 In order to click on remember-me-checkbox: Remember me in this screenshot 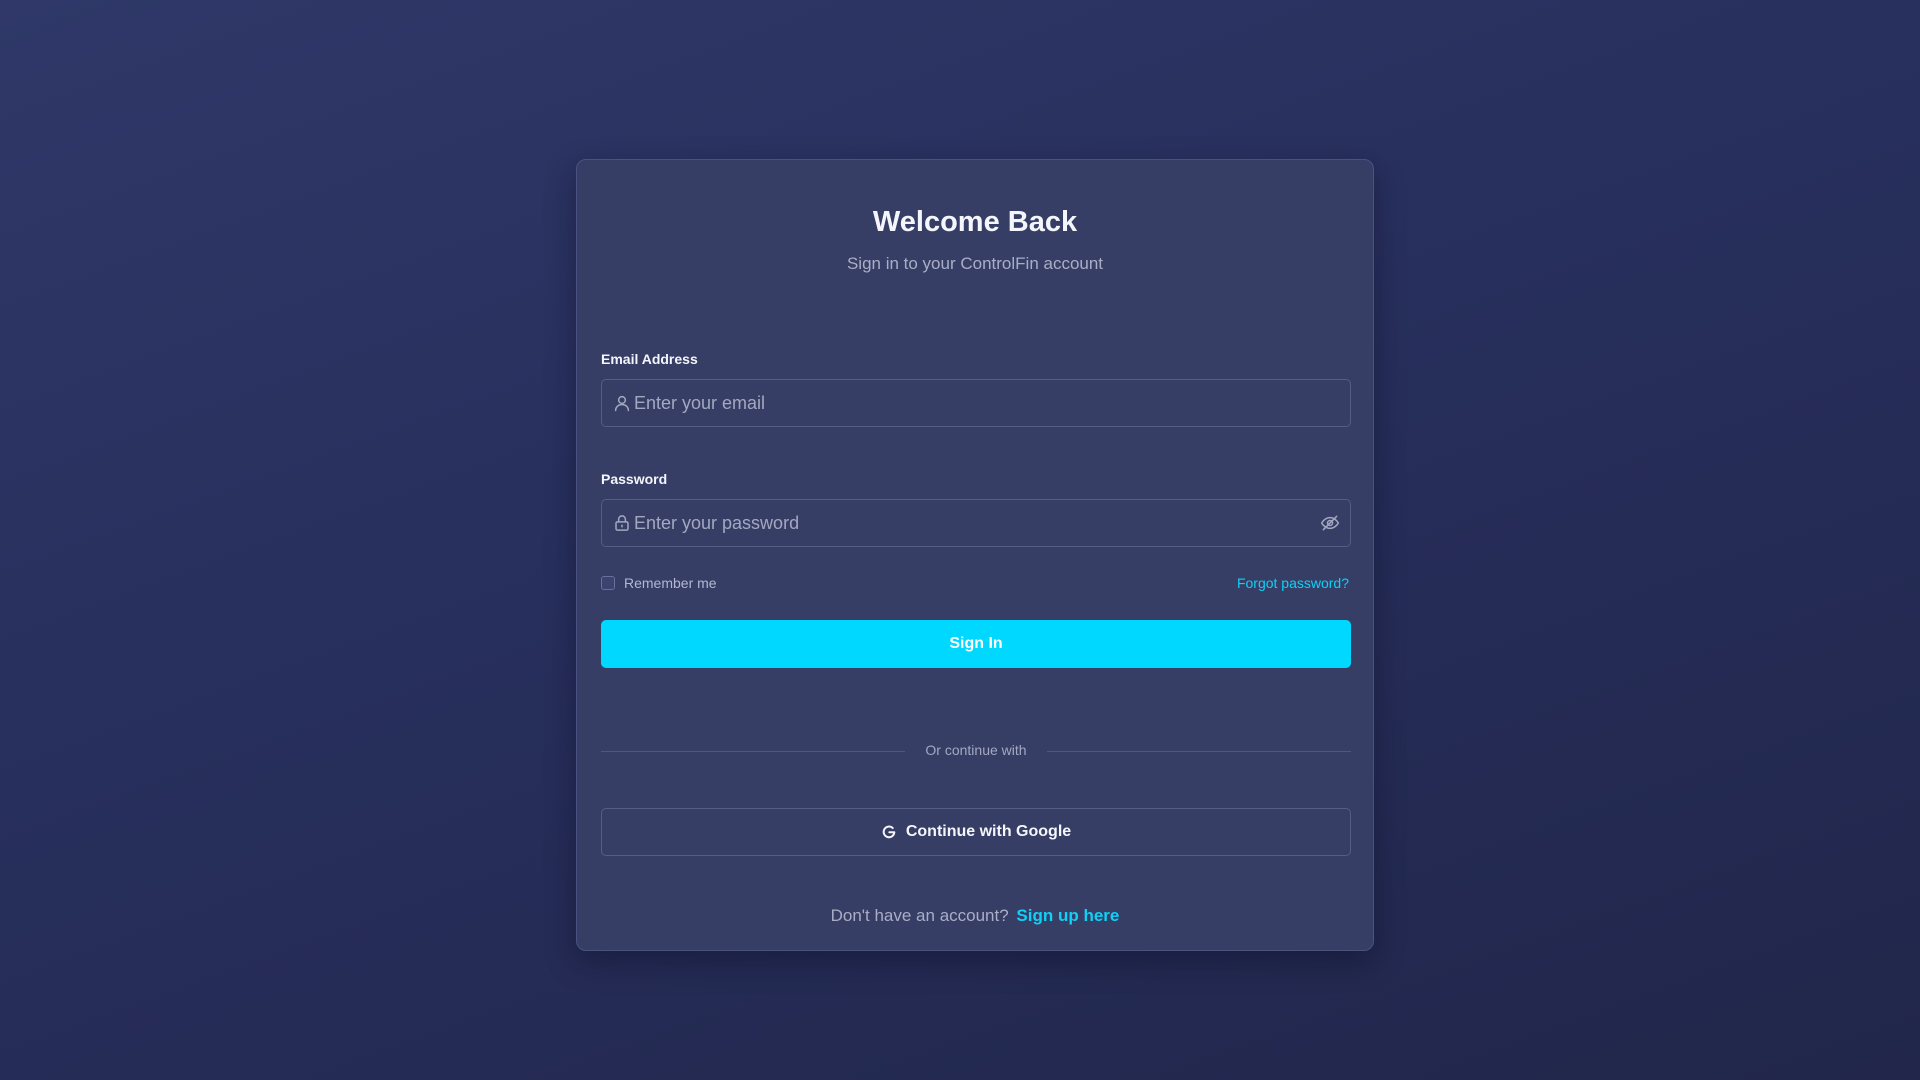, I will do `click(659, 583)`.